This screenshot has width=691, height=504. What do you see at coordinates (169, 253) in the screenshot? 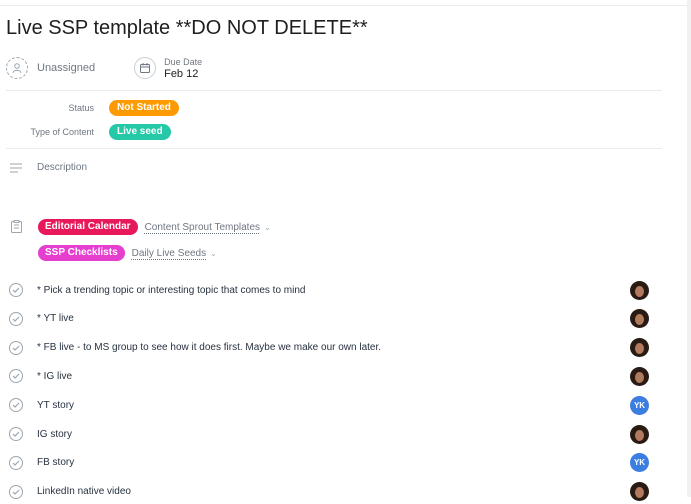
I see `project-section-select: Daily Live Seeds` at bounding box center [169, 253].